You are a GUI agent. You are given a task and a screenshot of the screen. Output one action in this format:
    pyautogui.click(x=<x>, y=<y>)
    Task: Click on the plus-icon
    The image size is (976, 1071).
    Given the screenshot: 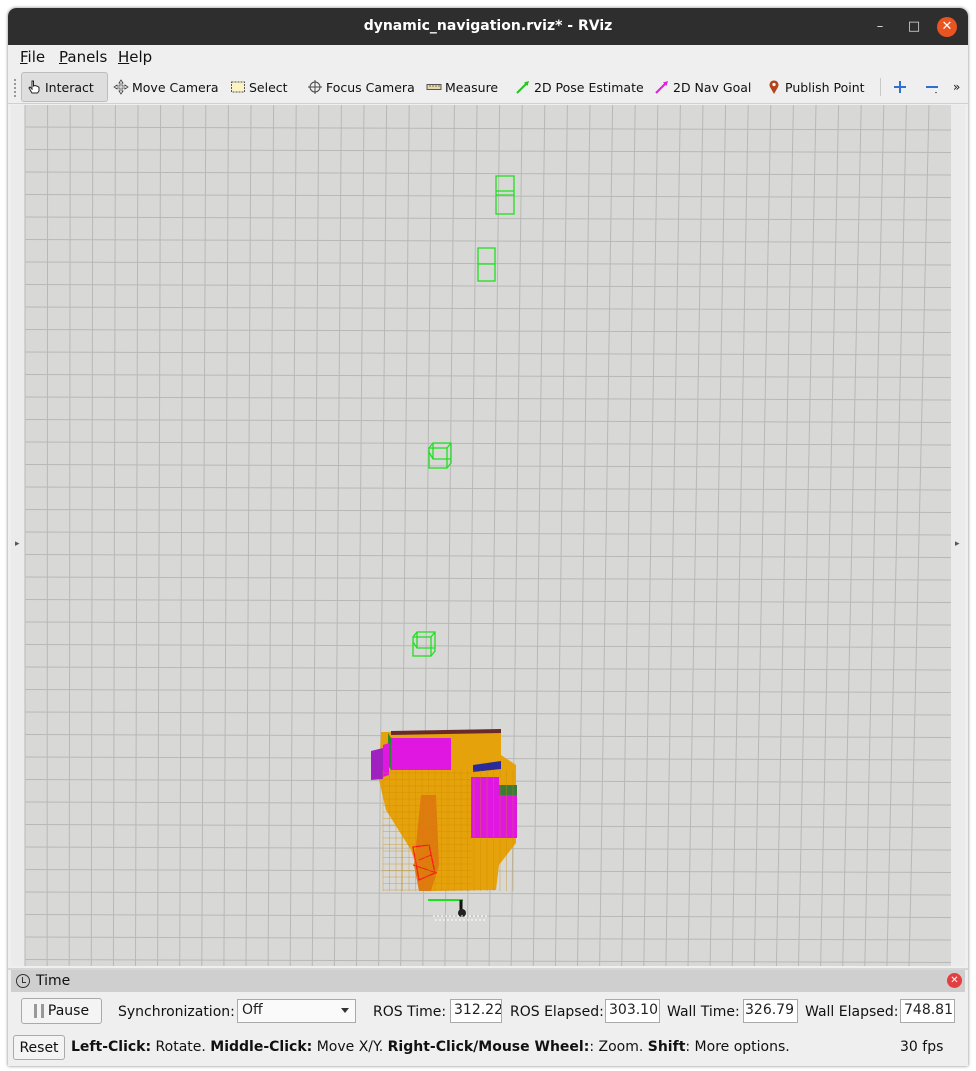 What is the action you would take?
    pyautogui.click(x=900, y=87)
    